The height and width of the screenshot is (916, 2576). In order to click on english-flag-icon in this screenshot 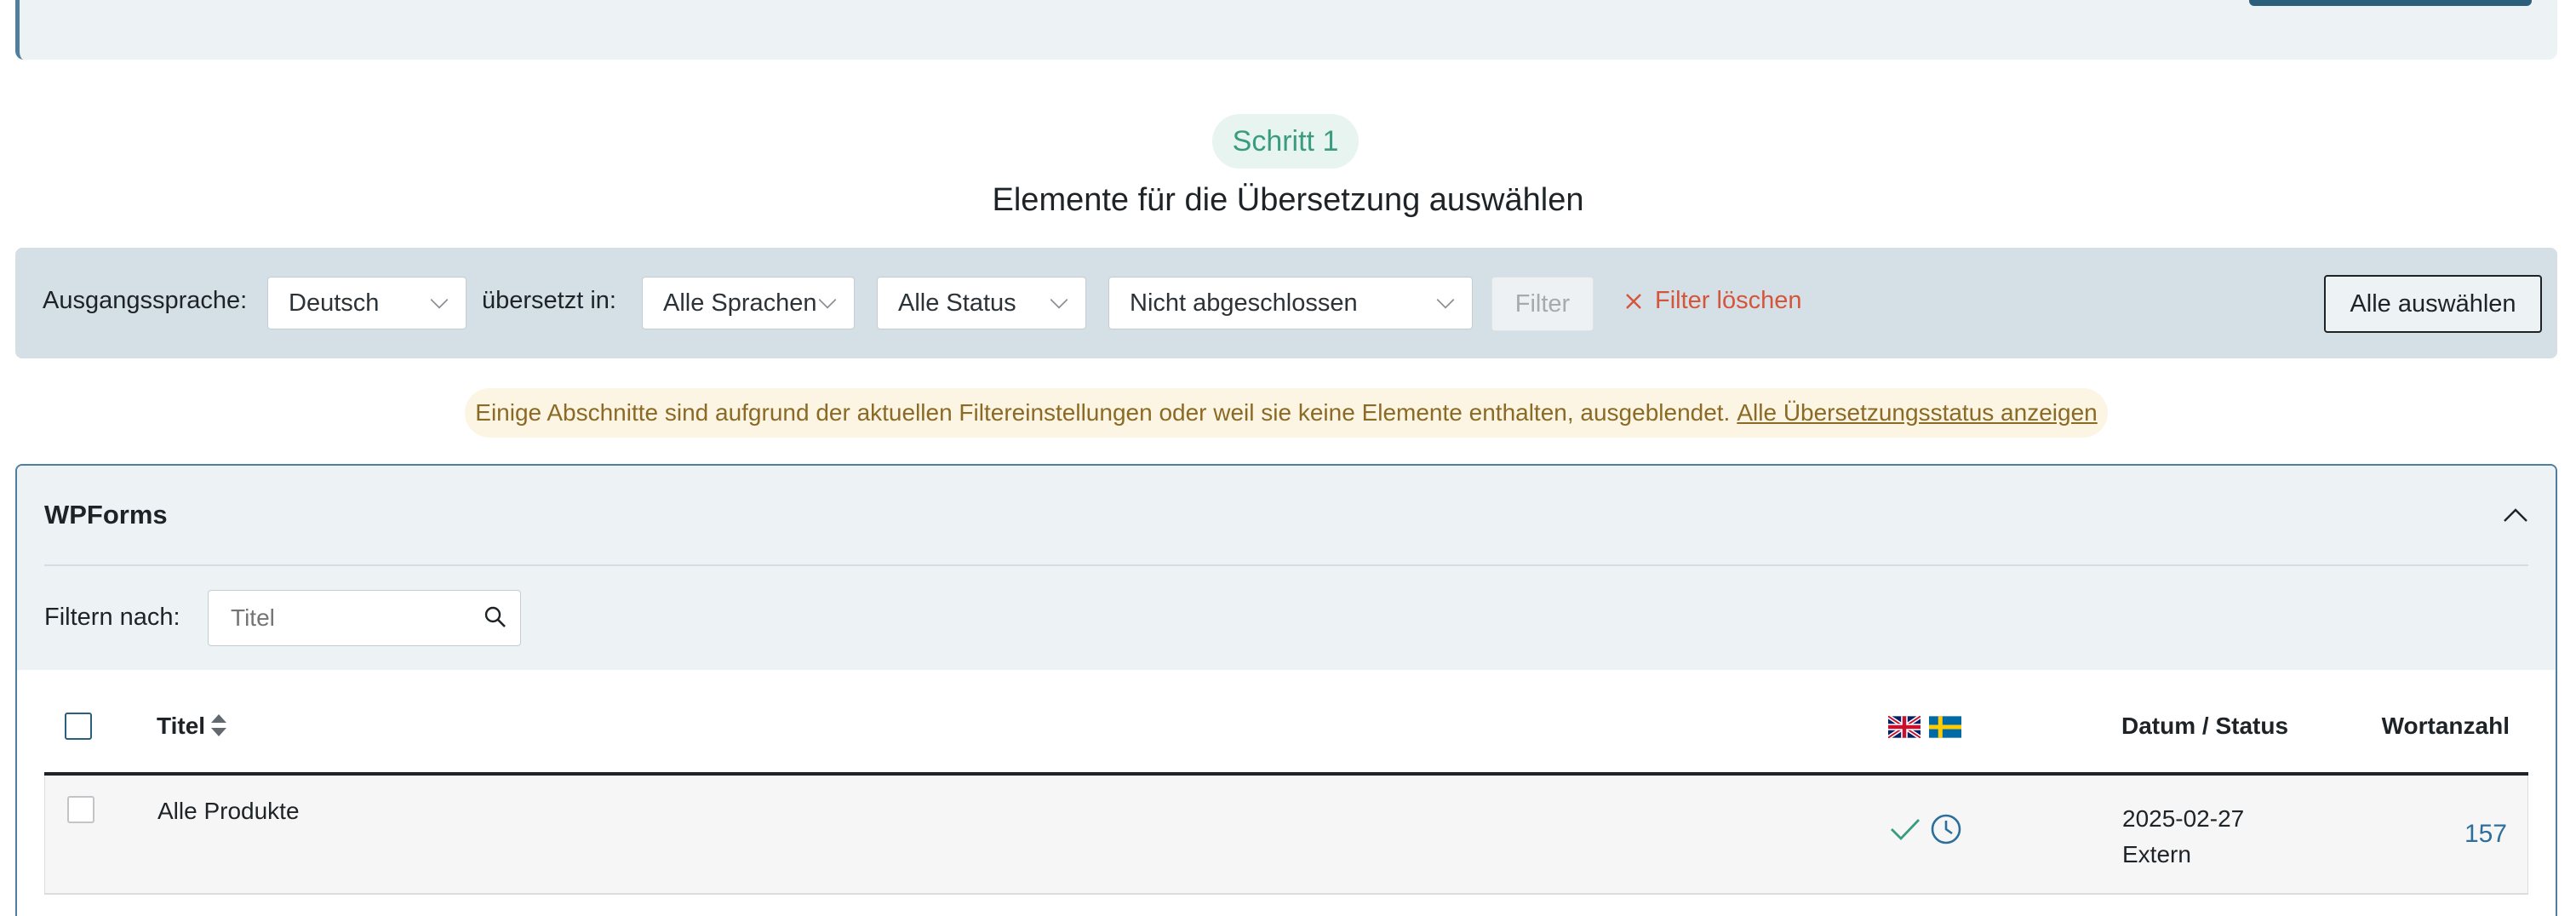, I will do `click(1905, 727)`.